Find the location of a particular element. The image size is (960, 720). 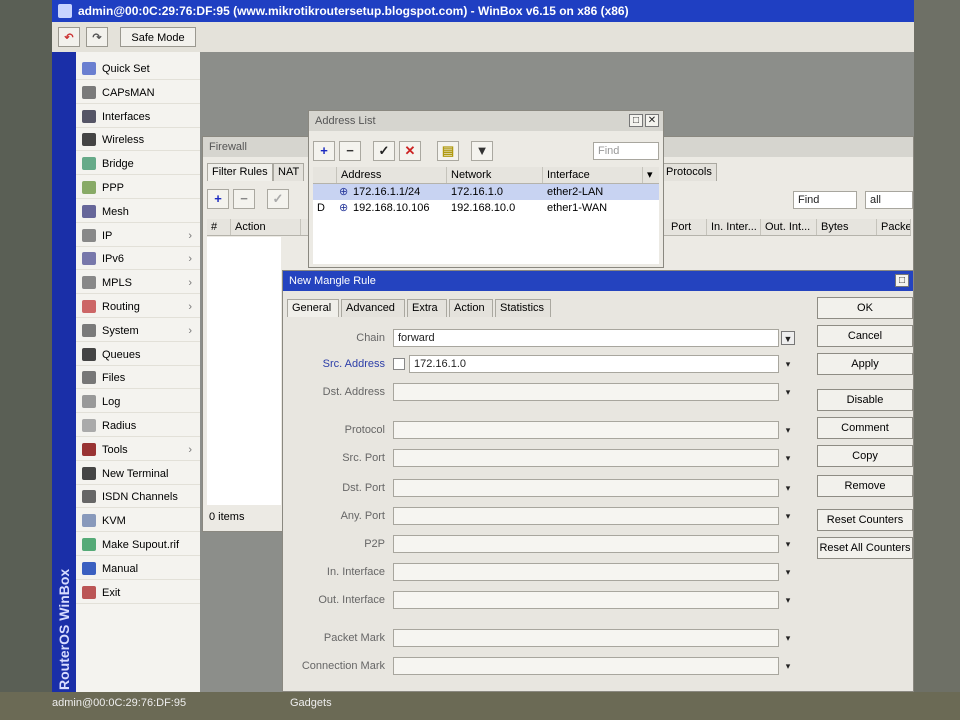

address-list-title: Address List is located at coordinates (486, 121).